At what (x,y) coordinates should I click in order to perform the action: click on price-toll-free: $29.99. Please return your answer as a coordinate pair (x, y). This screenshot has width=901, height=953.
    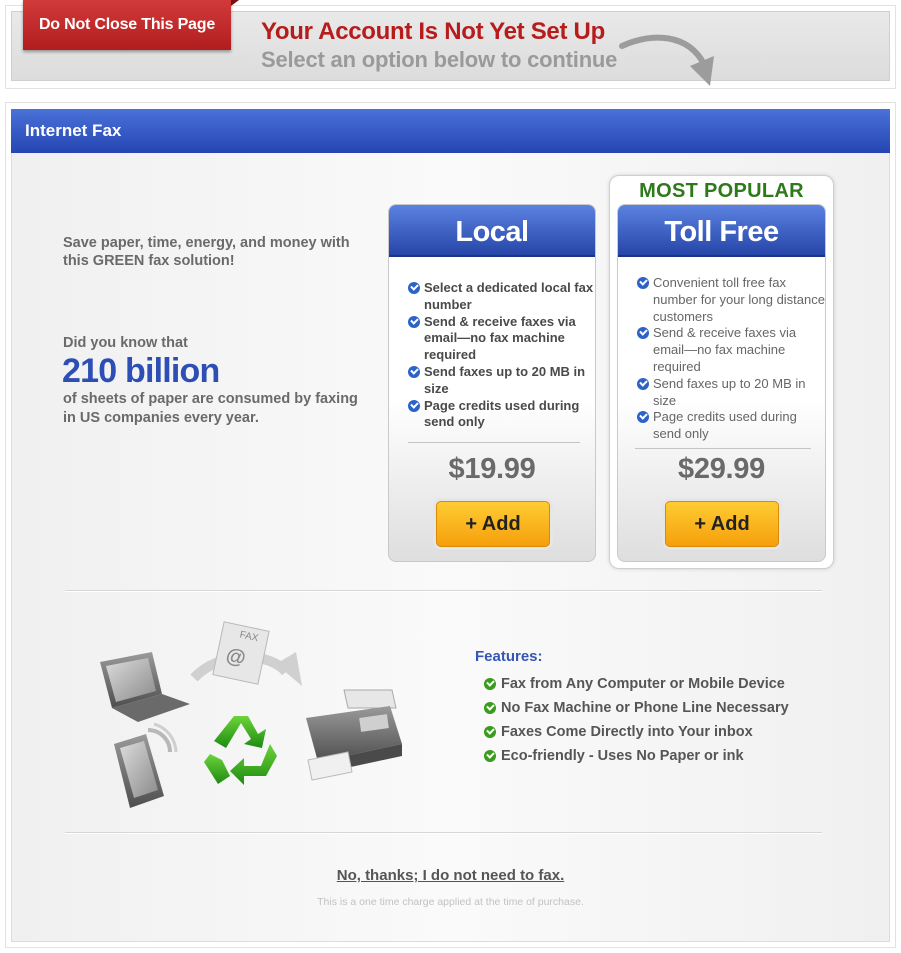
    Looking at the image, I should click on (721, 469).